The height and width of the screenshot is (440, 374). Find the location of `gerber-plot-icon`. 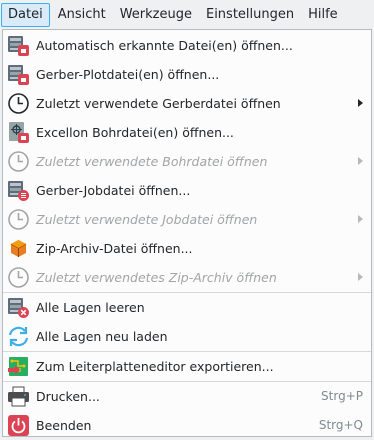

gerber-plot-icon is located at coordinates (18, 74).